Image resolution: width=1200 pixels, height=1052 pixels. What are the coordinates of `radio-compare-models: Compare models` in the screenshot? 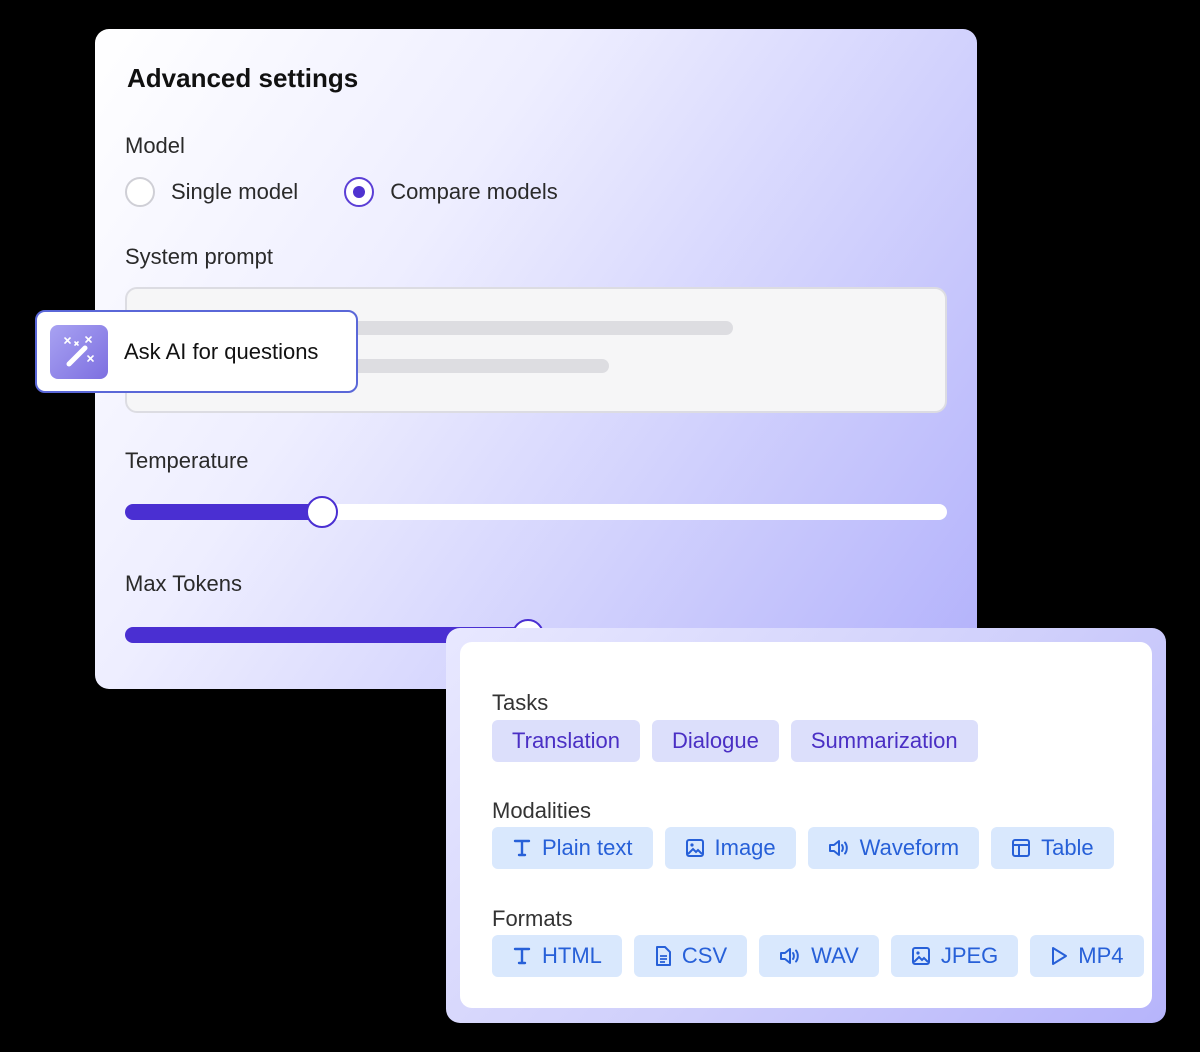 It's located at (451, 192).